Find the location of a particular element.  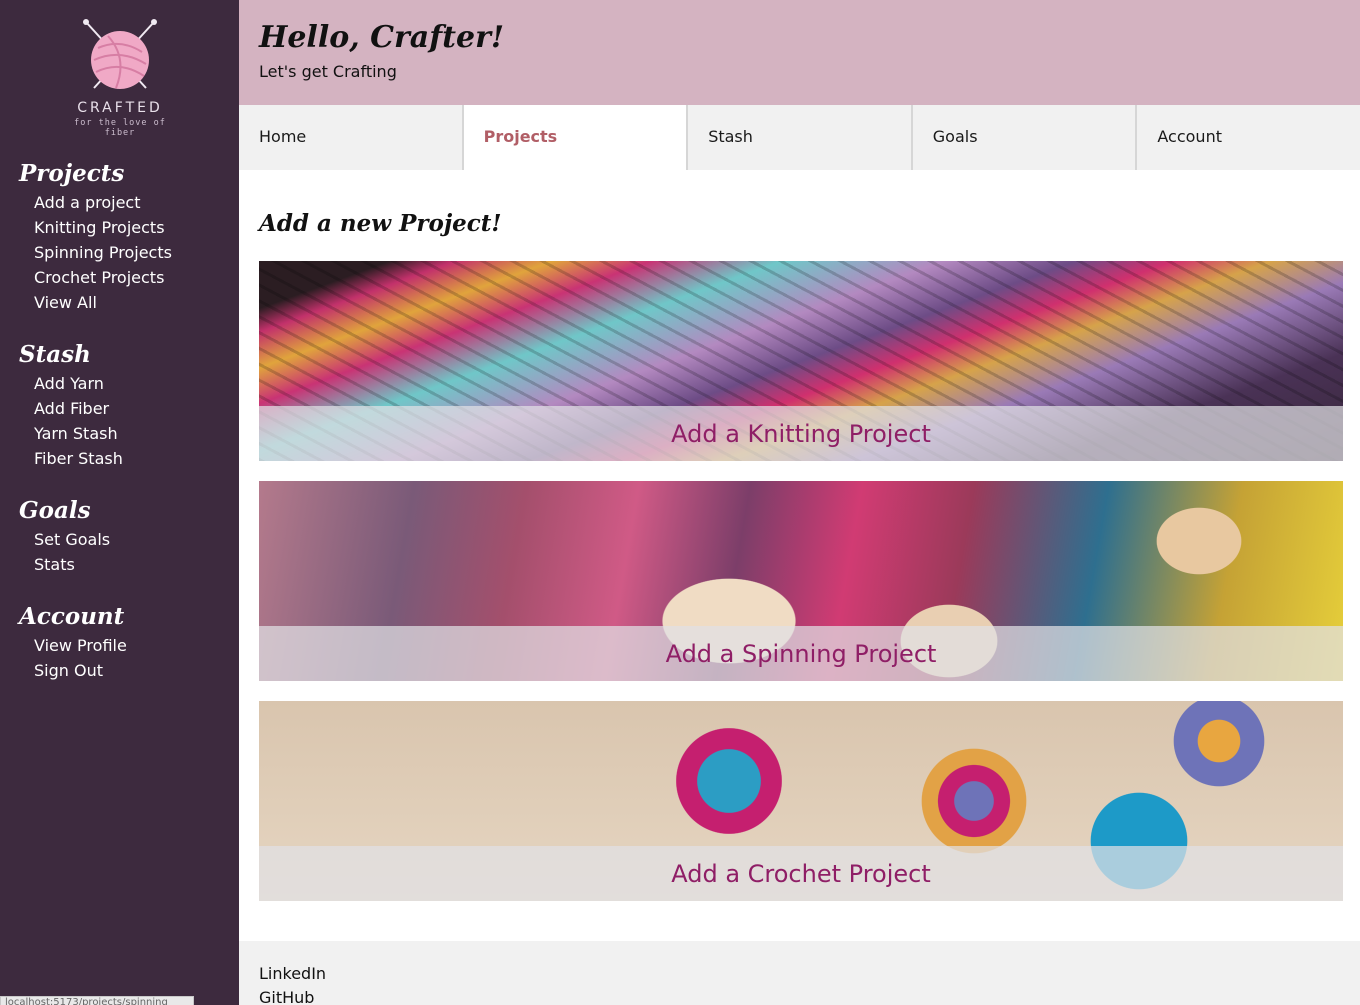

sidebar-heading-goals: Goals is located at coordinates (55, 510).